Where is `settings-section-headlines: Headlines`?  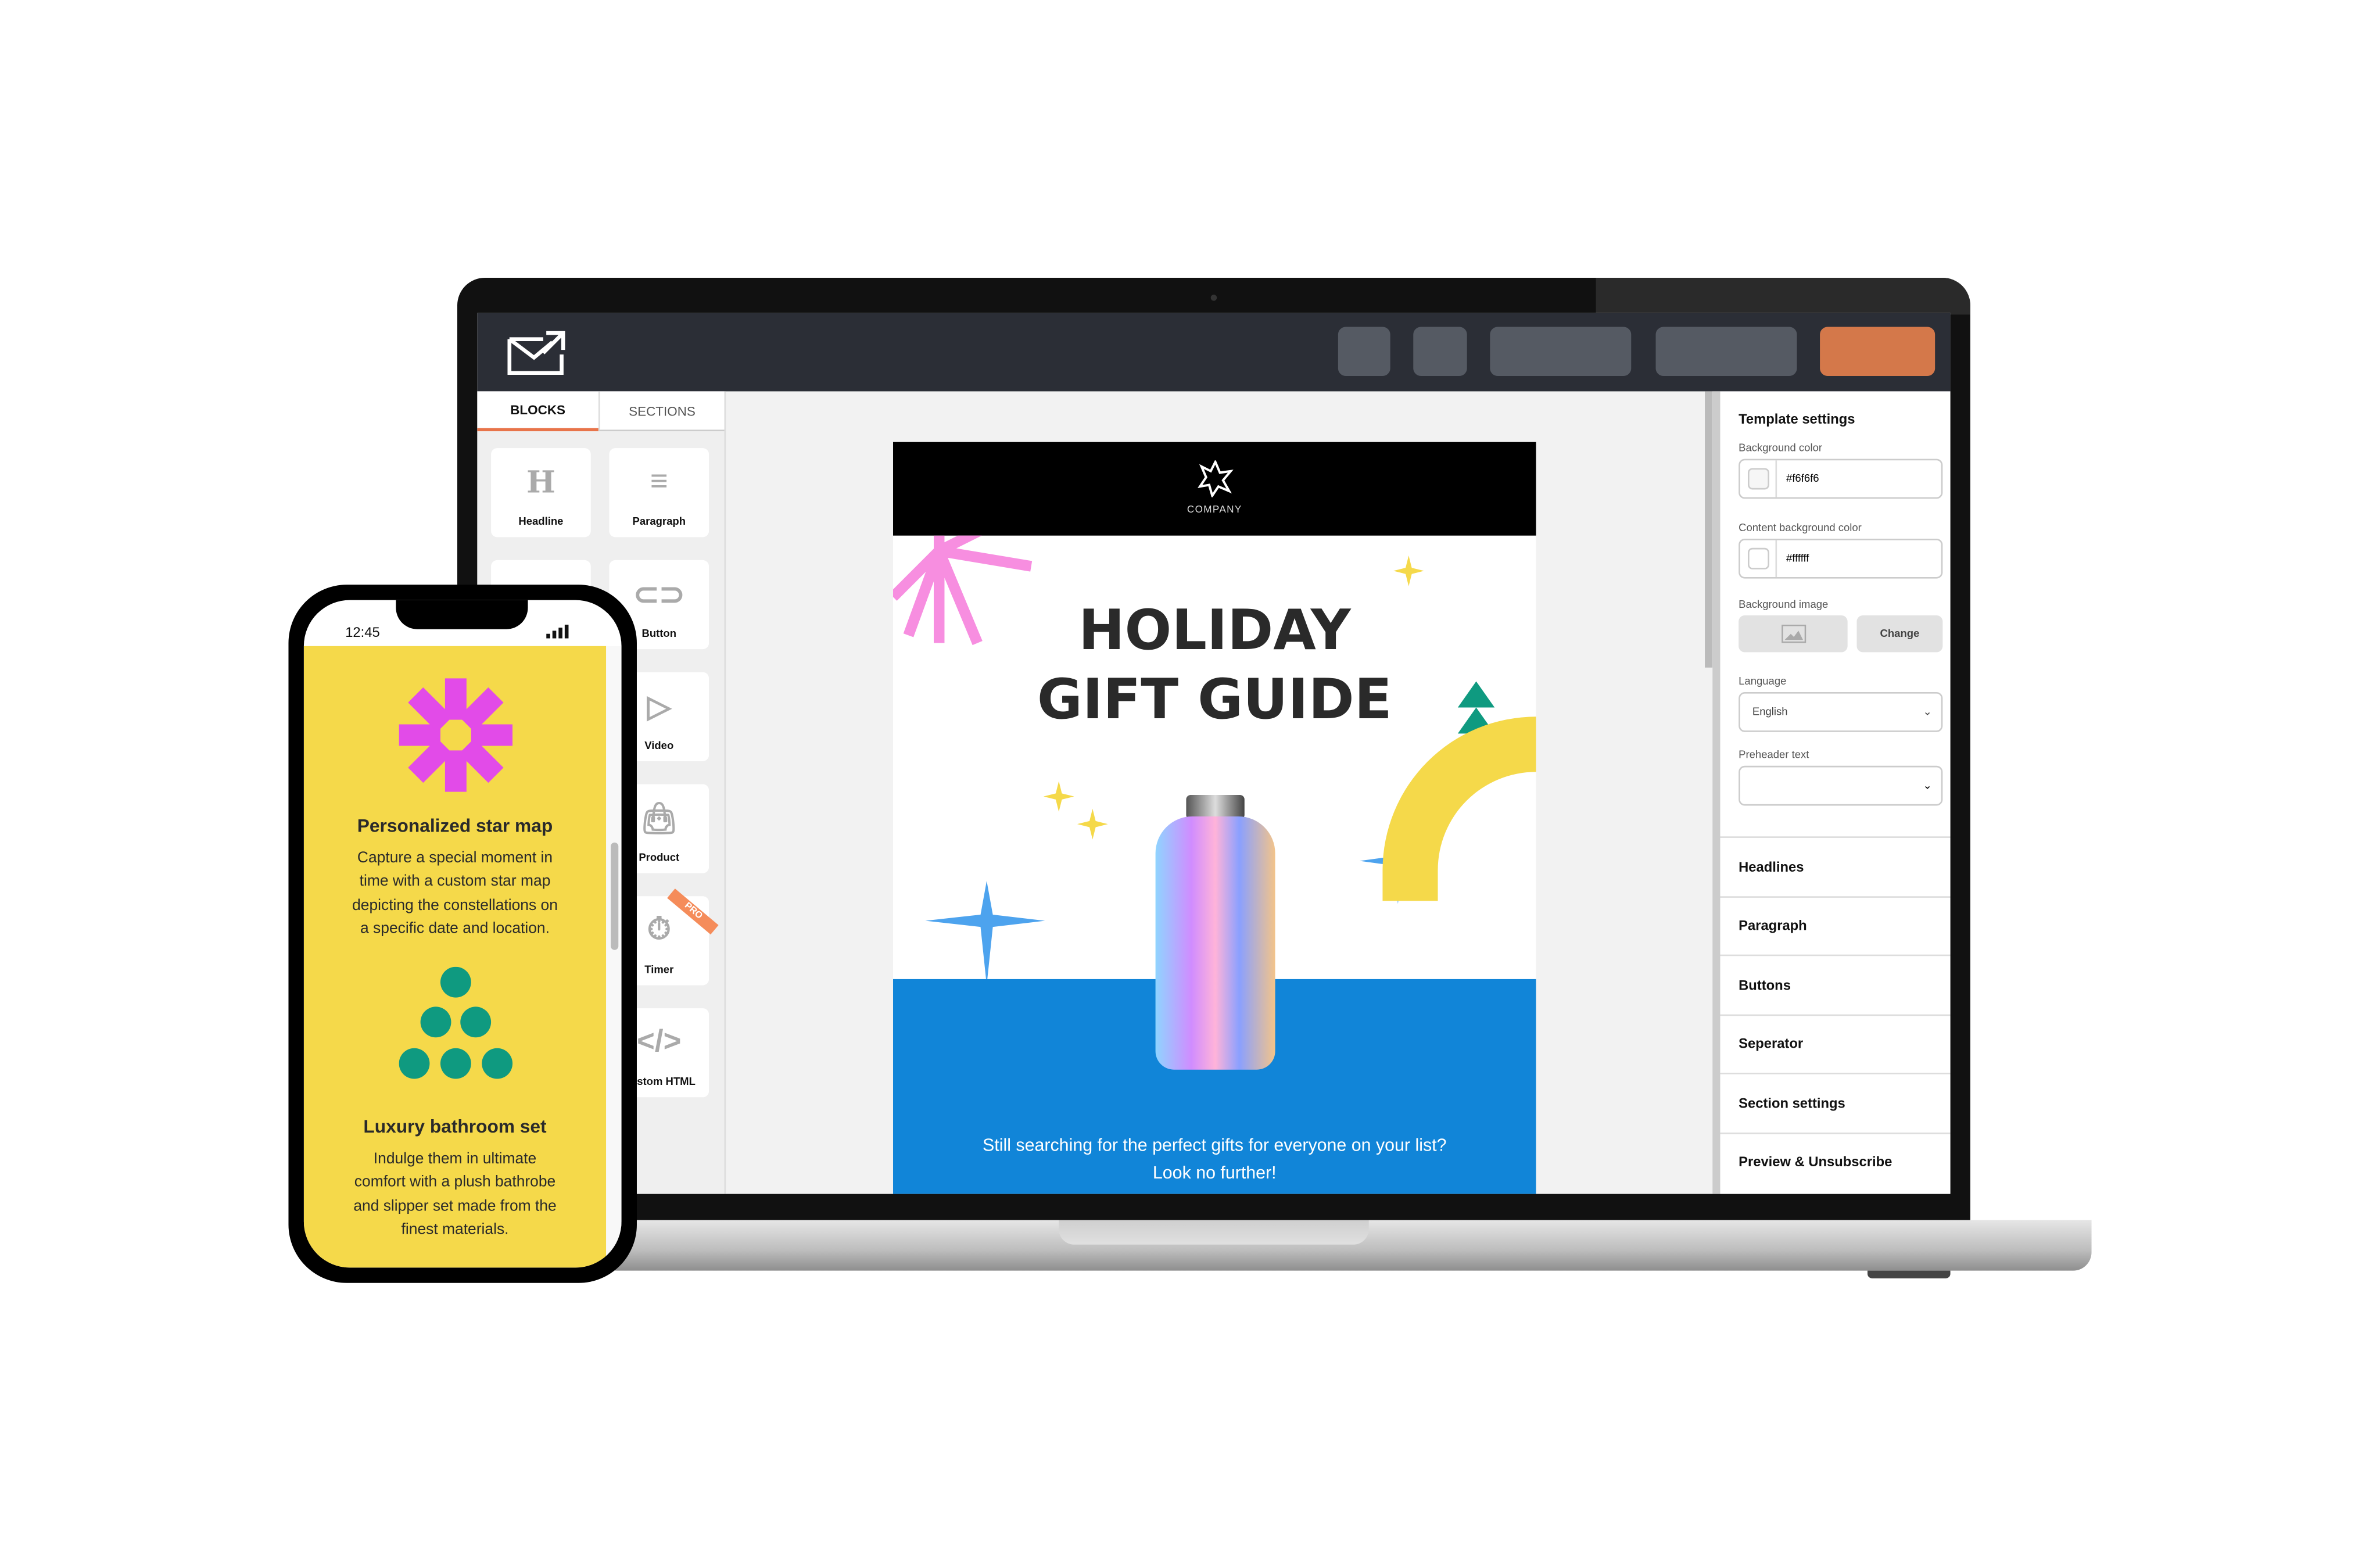
settings-section-headlines: Headlines is located at coordinates (1835, 865).